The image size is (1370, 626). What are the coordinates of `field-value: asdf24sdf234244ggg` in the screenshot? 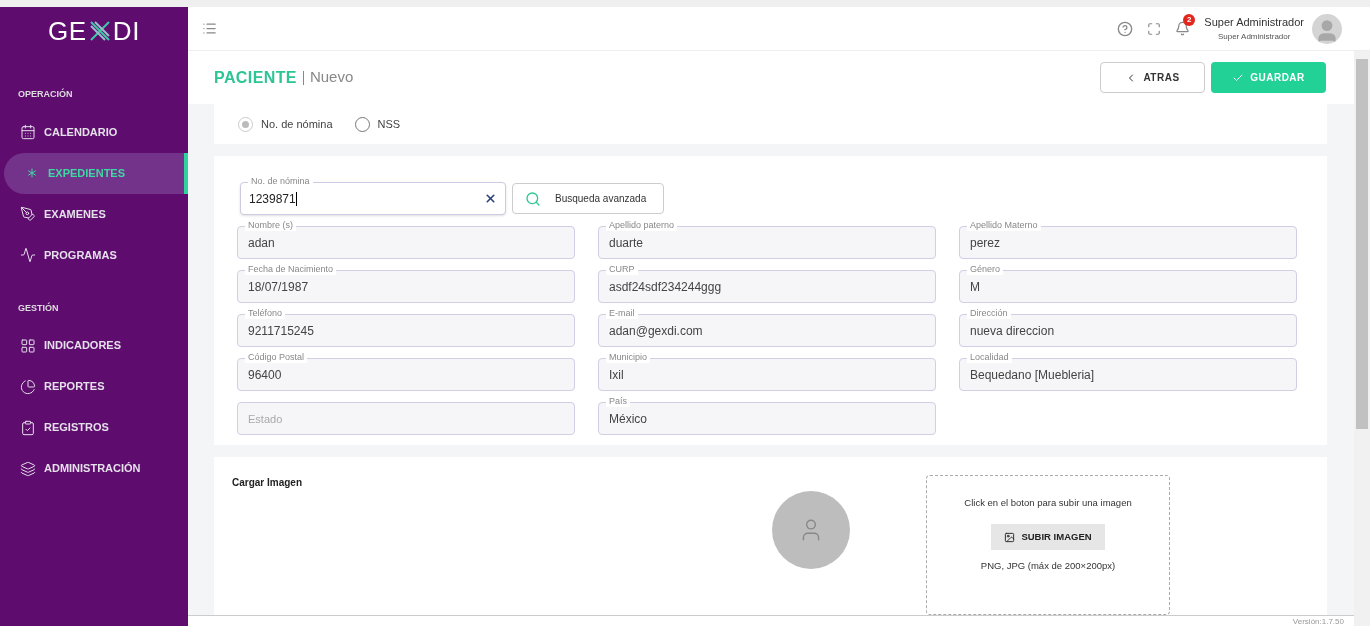 It's located at (665, 287).